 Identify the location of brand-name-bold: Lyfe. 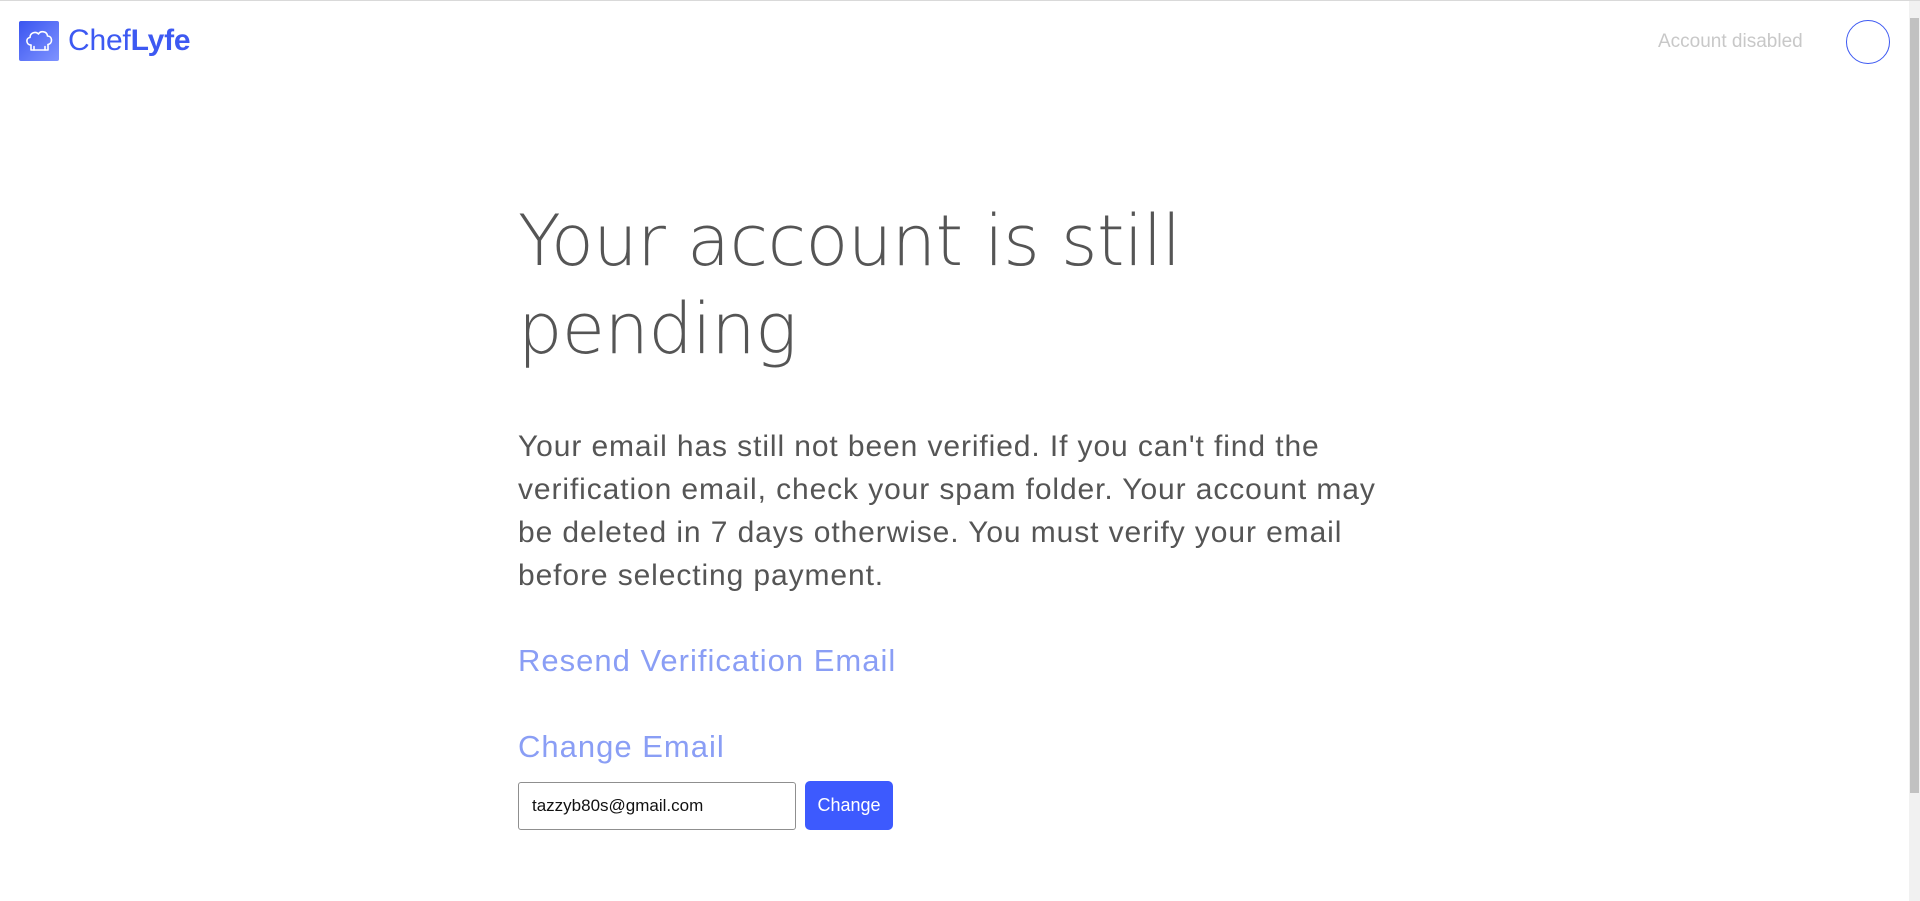
(160, 40).